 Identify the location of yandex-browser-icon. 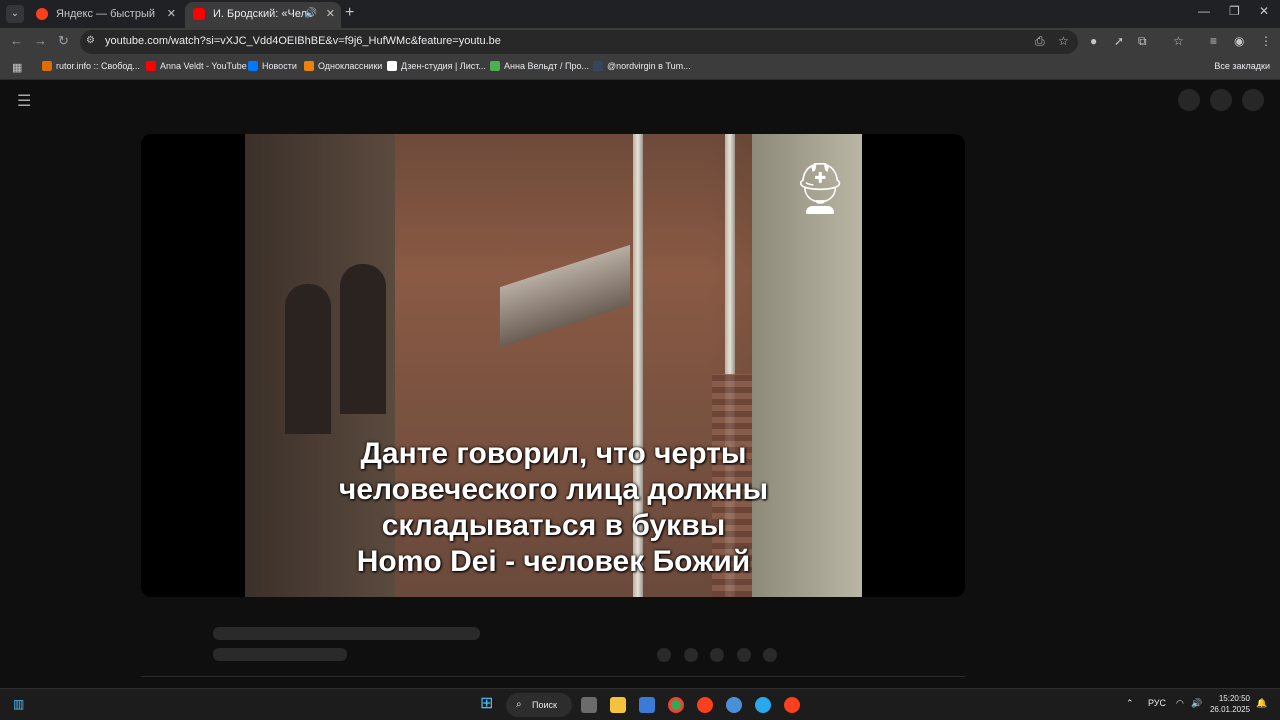
(705, 705).